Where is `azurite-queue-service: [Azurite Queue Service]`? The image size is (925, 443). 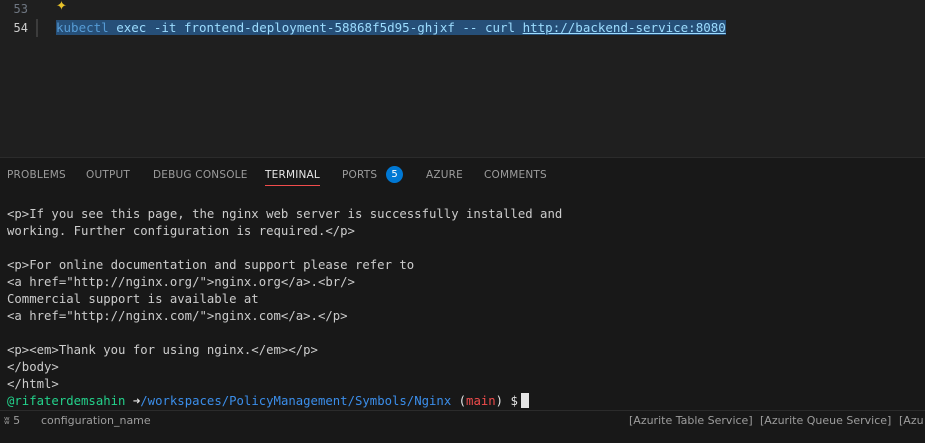
azurite-queue-service: [Azurite Queue Service] is located at coordinates (825, 420).